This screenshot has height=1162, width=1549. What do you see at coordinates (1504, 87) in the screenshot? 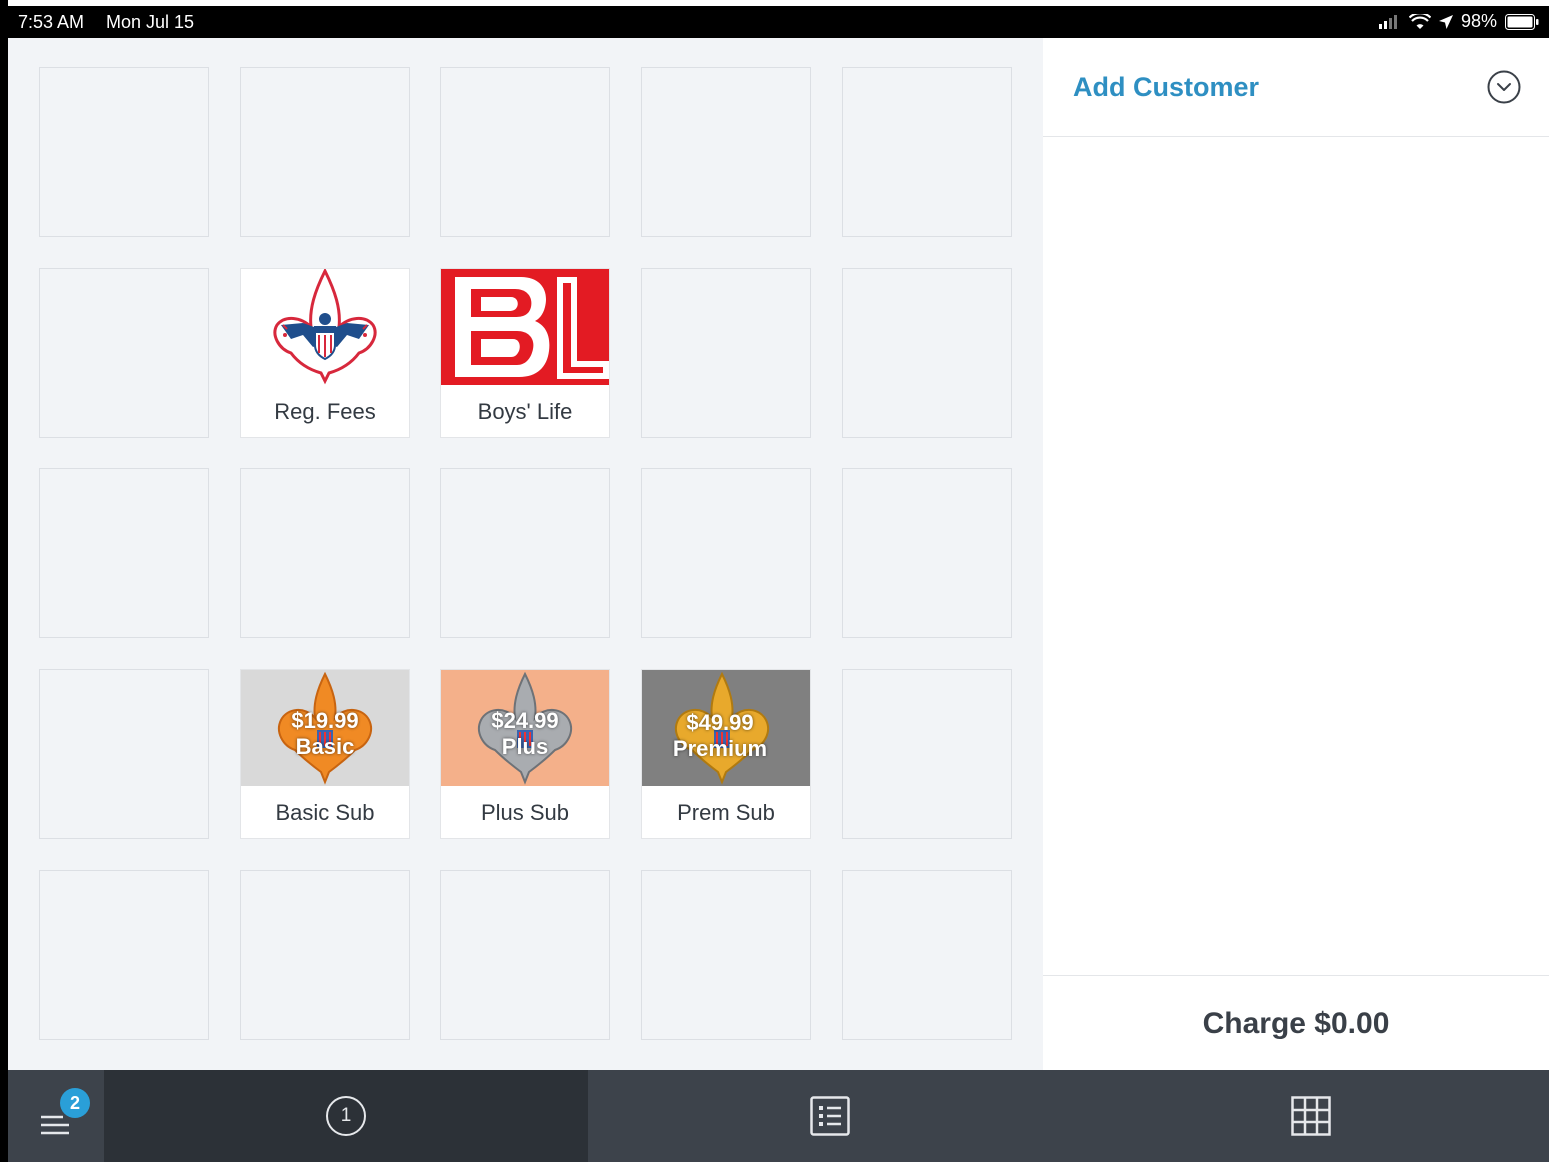
I see `chevron-down-circle-icon` at bounding box center [1504, 87].